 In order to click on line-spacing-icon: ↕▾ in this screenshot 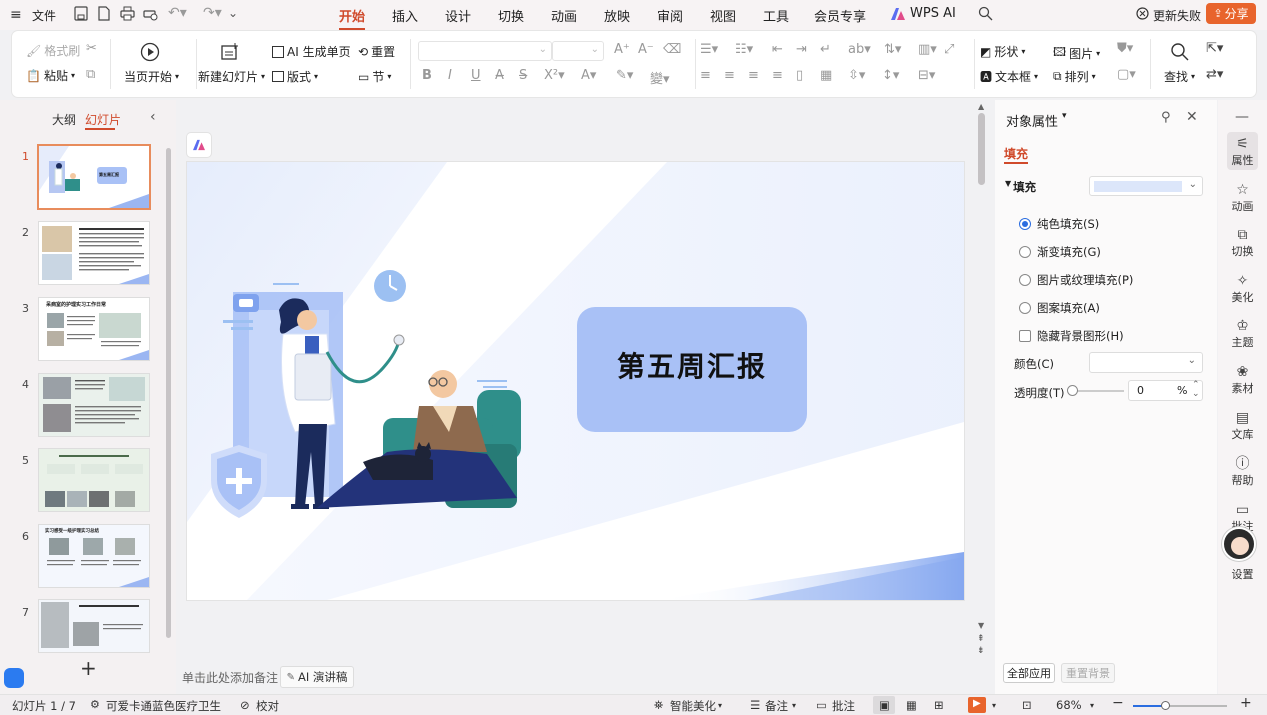, I will do `click(890, 75)`.